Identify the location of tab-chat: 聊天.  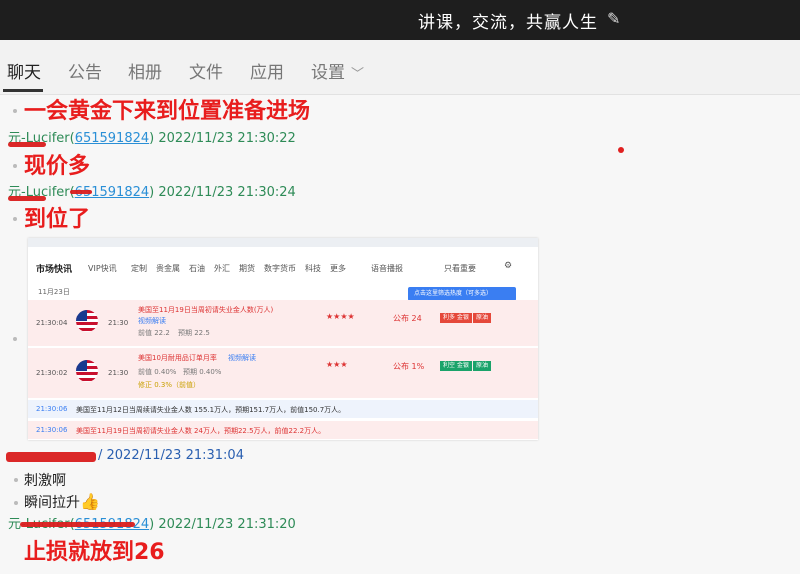
(24, 70).